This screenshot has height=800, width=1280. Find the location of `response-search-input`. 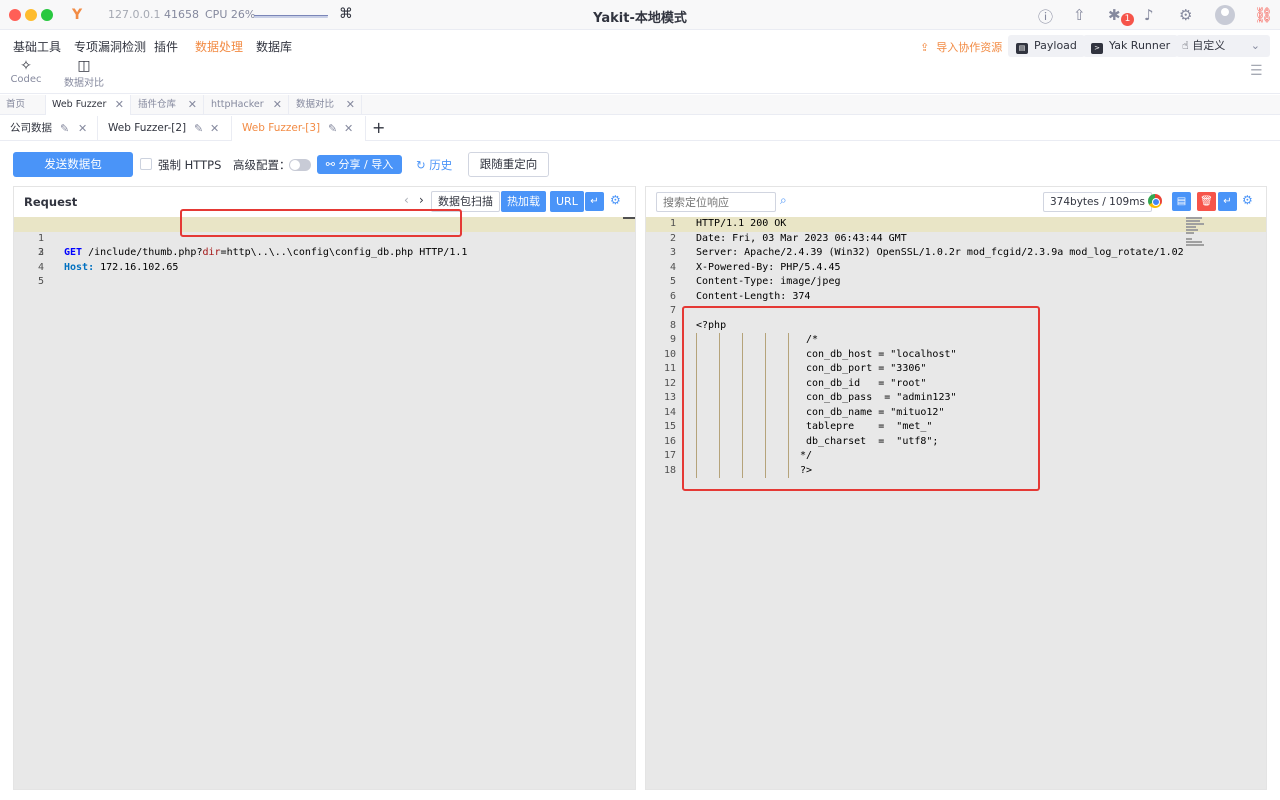

response-search-input is located at coordinates (716, 202).